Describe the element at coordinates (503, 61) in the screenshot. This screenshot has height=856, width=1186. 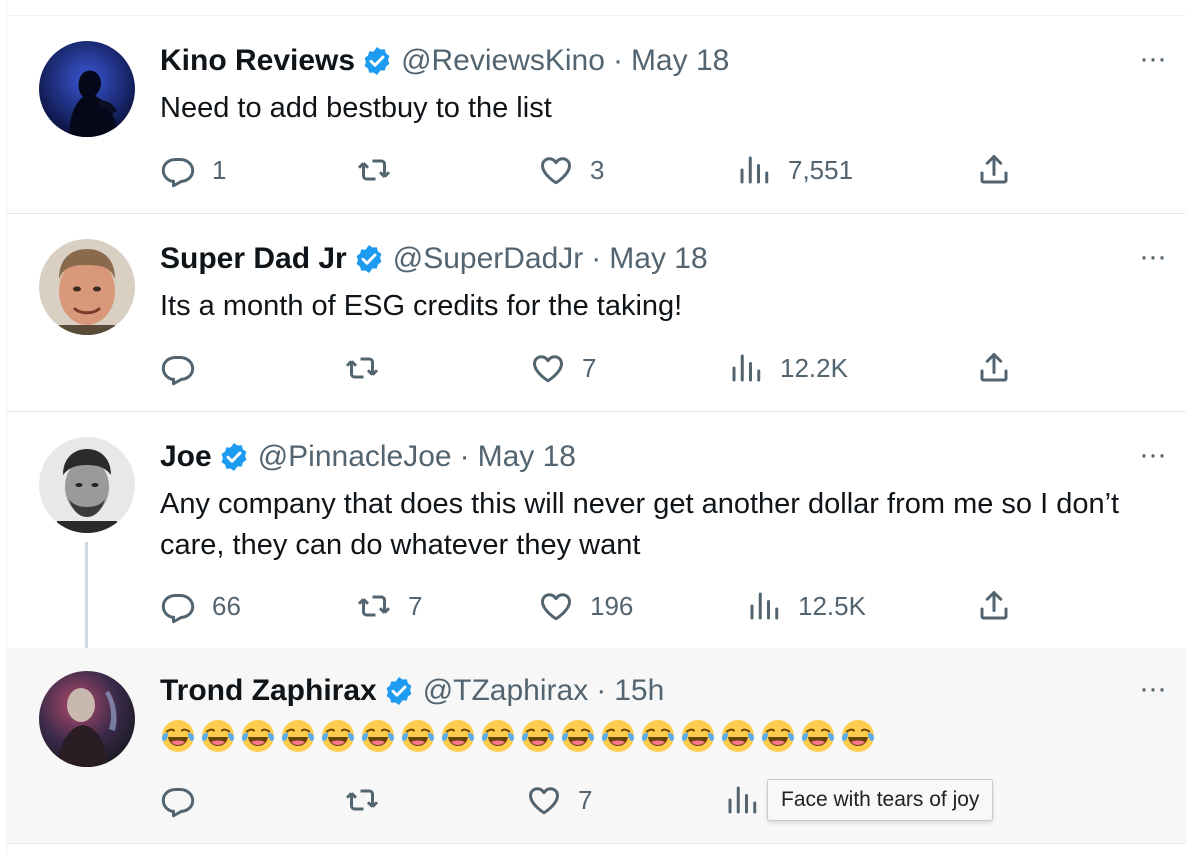
I see `user-handle: @ReviewsKino` at that location.